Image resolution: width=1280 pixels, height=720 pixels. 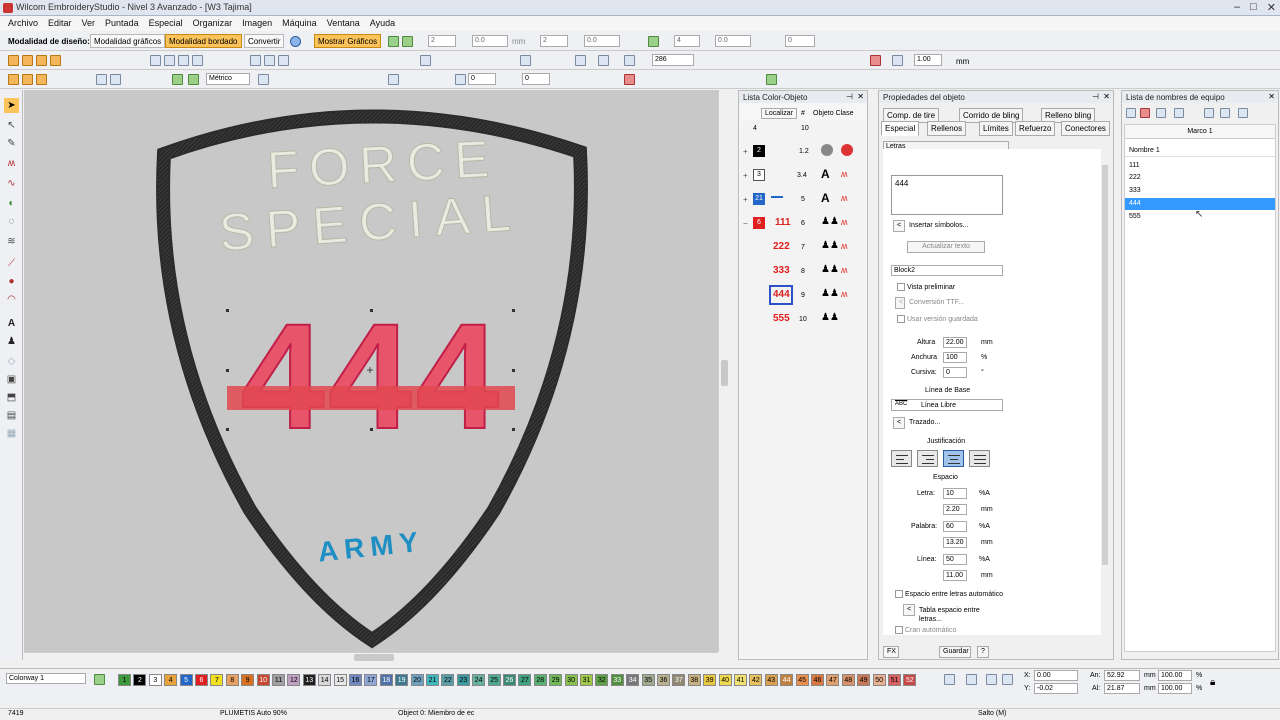 What do you see at coordinates (927, 458) in the screenshot?
I see `align-right-button` at bounding box center [927, 458].